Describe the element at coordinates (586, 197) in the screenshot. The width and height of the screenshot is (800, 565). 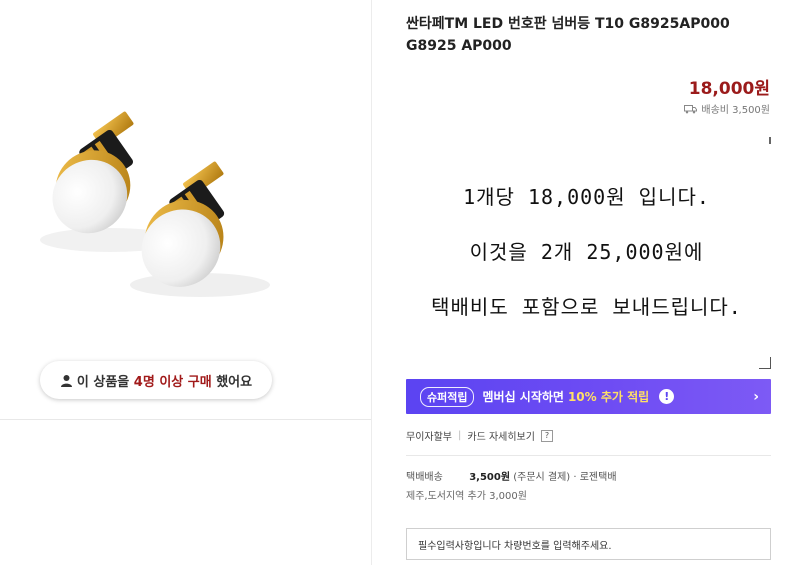
I see `description-line-1: 1개당 18,000원 입니다.` at that location.